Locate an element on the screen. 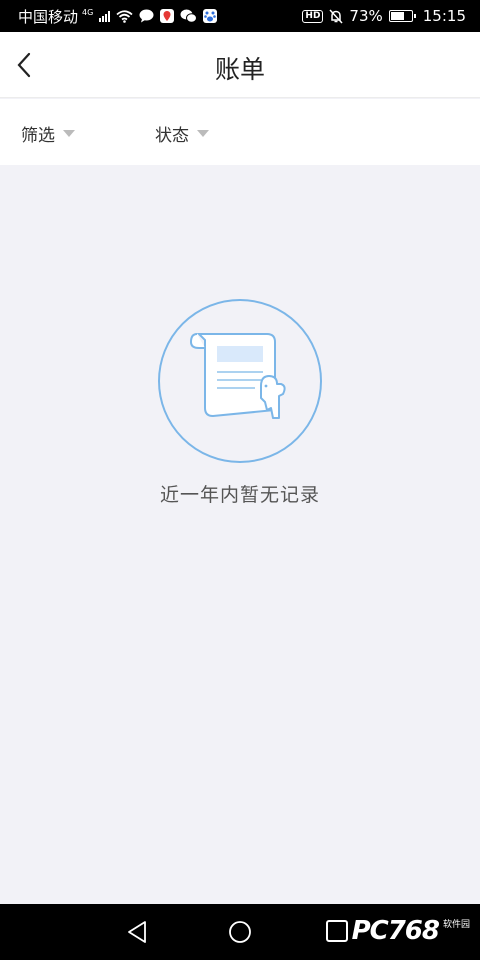  watermark-subtext: 软件园 is located at coordinates (456, 925).